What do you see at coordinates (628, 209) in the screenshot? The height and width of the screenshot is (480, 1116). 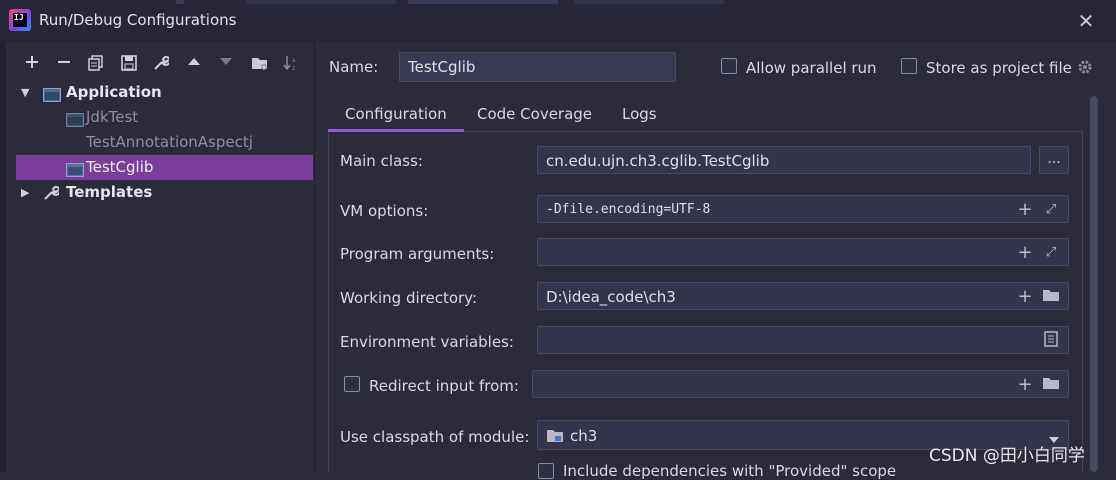 I see `vm-options-value: -Dfile.encoding=UTF-8` at bounding box center [628, 209].